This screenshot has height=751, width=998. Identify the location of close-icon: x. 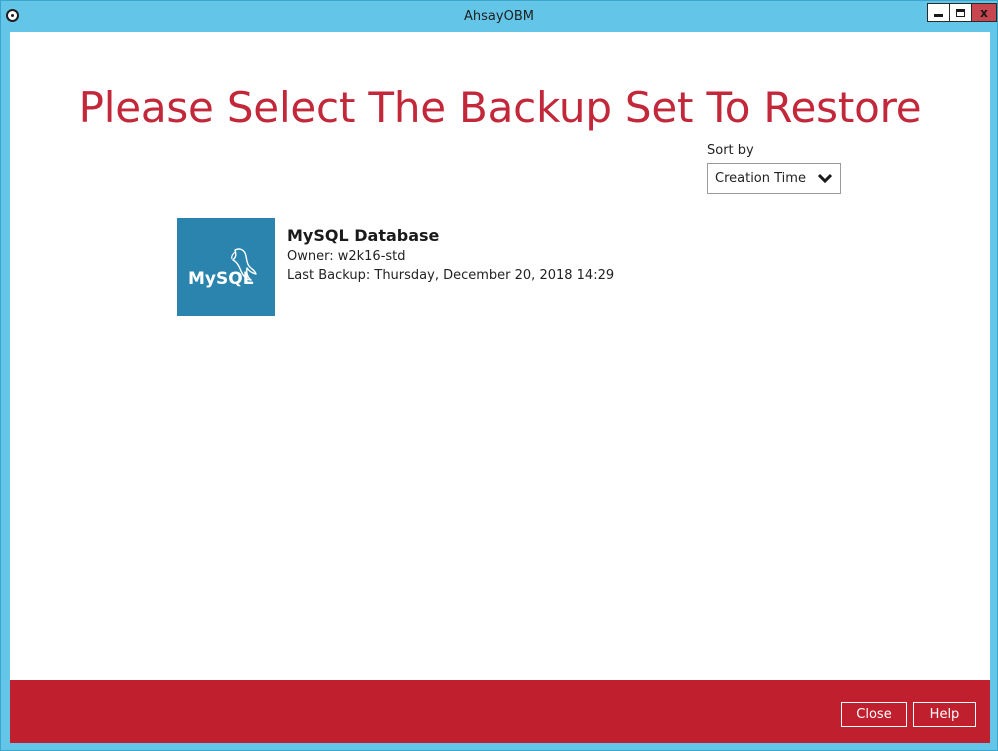
(984, 12).